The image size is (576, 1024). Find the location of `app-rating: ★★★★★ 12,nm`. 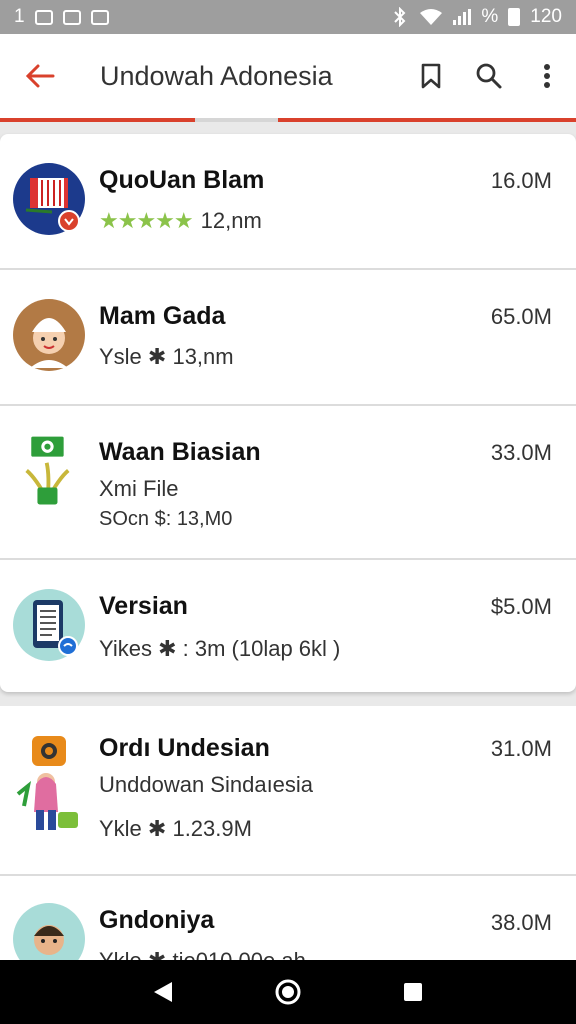

app-rating: ★★★★★ 12,nm is located at coordinates (180, 221).